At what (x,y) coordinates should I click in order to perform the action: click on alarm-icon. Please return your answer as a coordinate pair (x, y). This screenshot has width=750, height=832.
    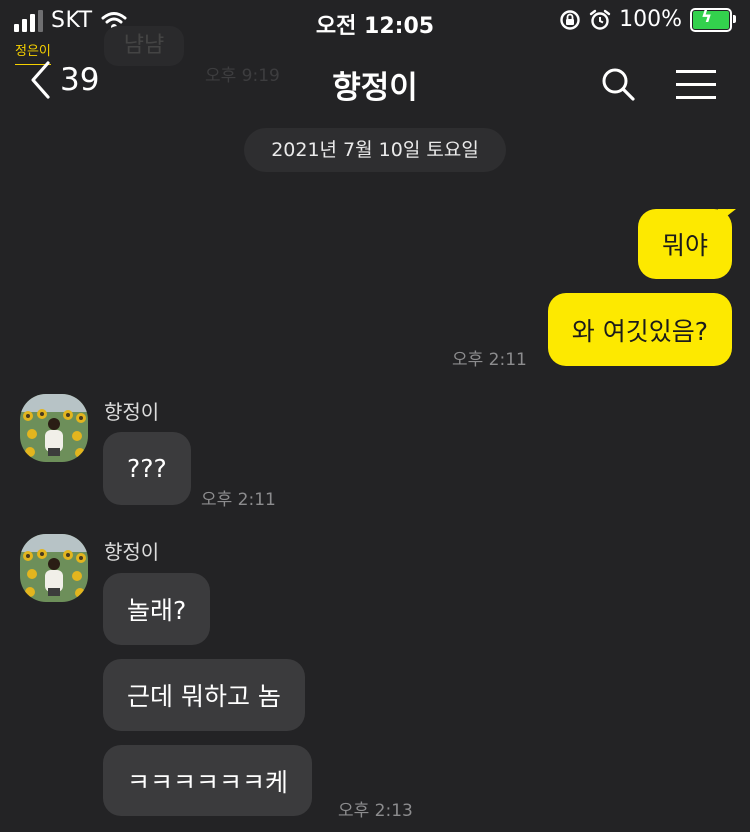
    Looking at the image, I should click on (600, 19).